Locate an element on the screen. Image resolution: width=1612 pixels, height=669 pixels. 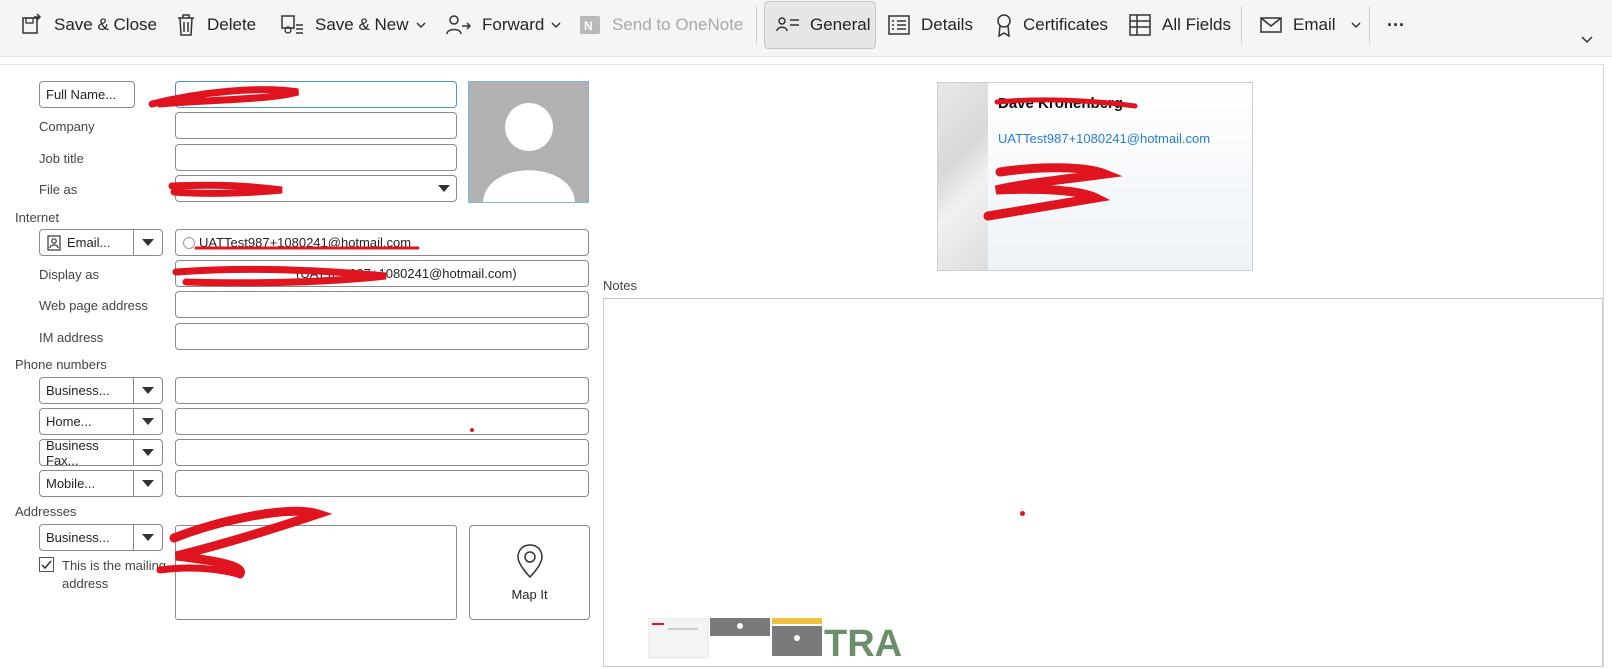
full-name-field is located at coordinates (316, 94).